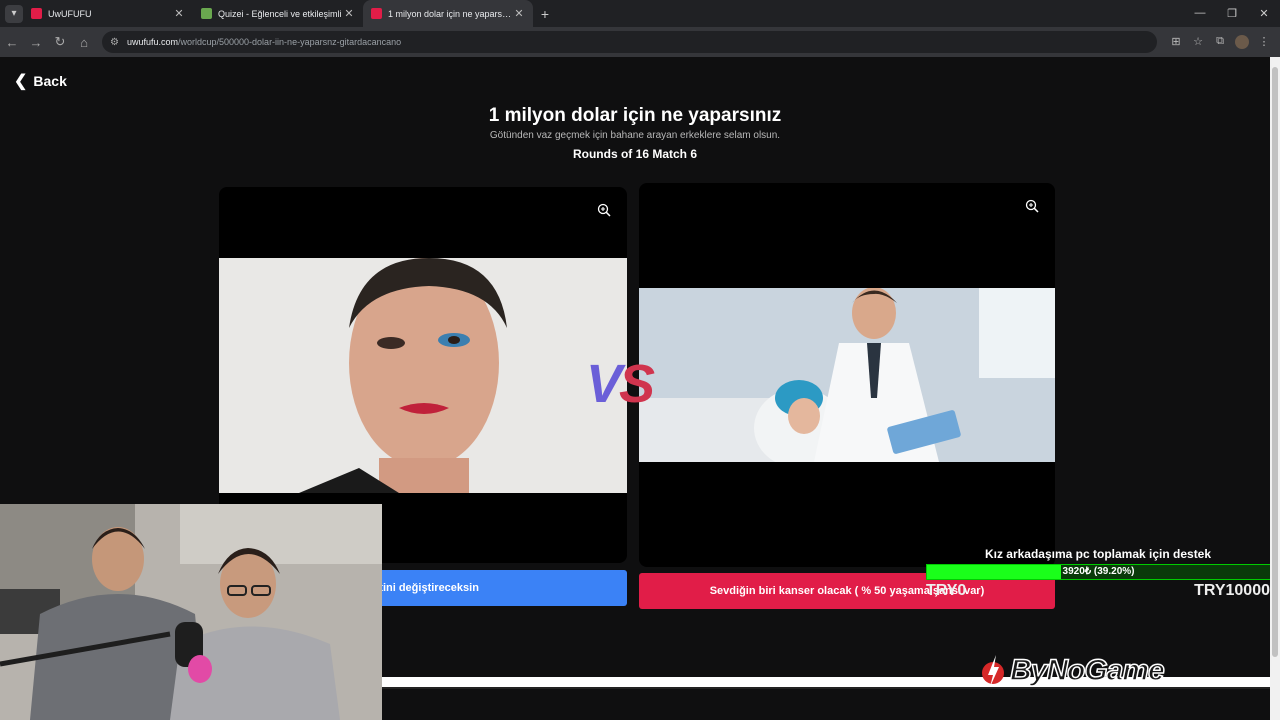  I want to click on webcam-overlay, so click(191, 612).